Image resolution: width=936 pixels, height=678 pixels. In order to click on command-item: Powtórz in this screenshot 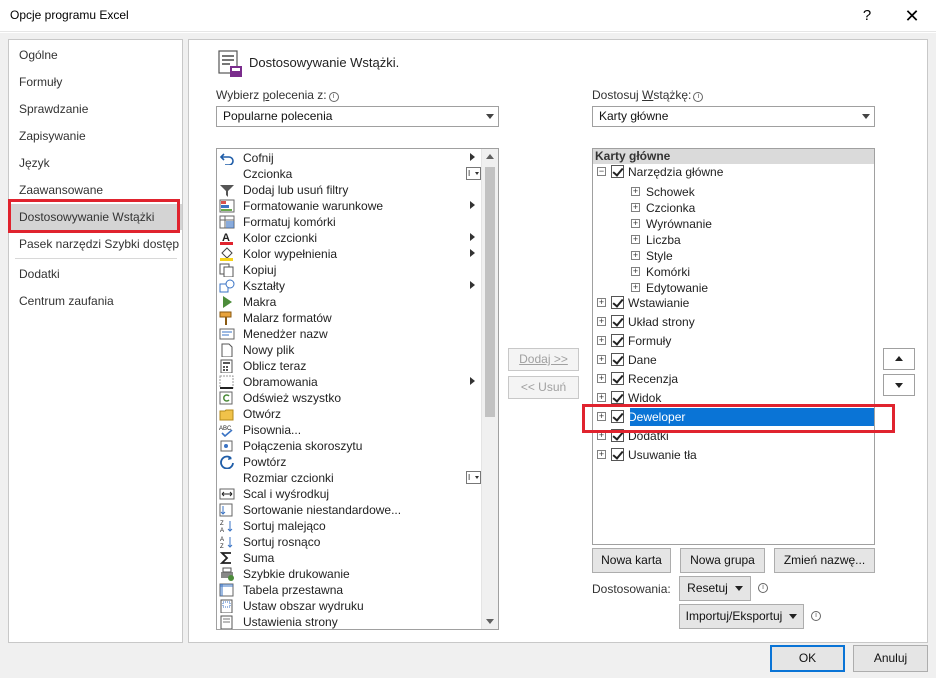, I will do `click(349, 462)`.